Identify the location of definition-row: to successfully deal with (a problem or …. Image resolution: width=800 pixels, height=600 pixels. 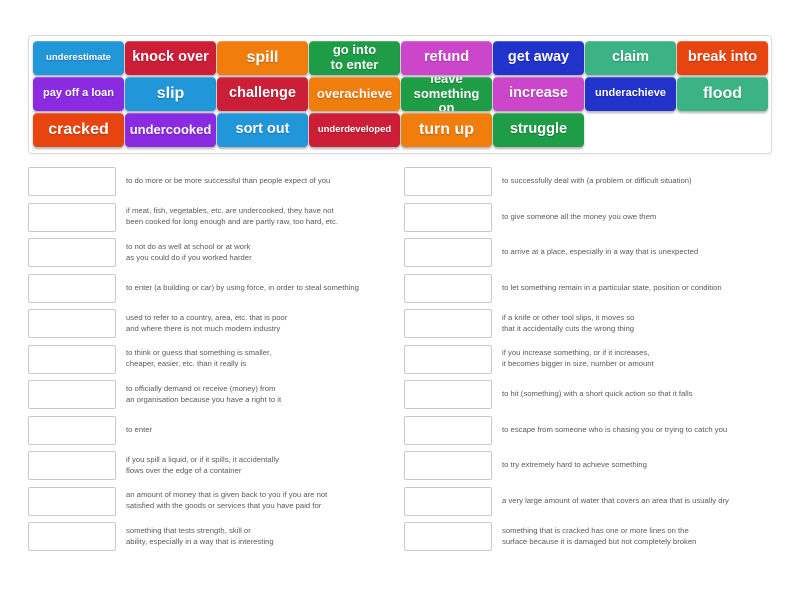
(592, 182).